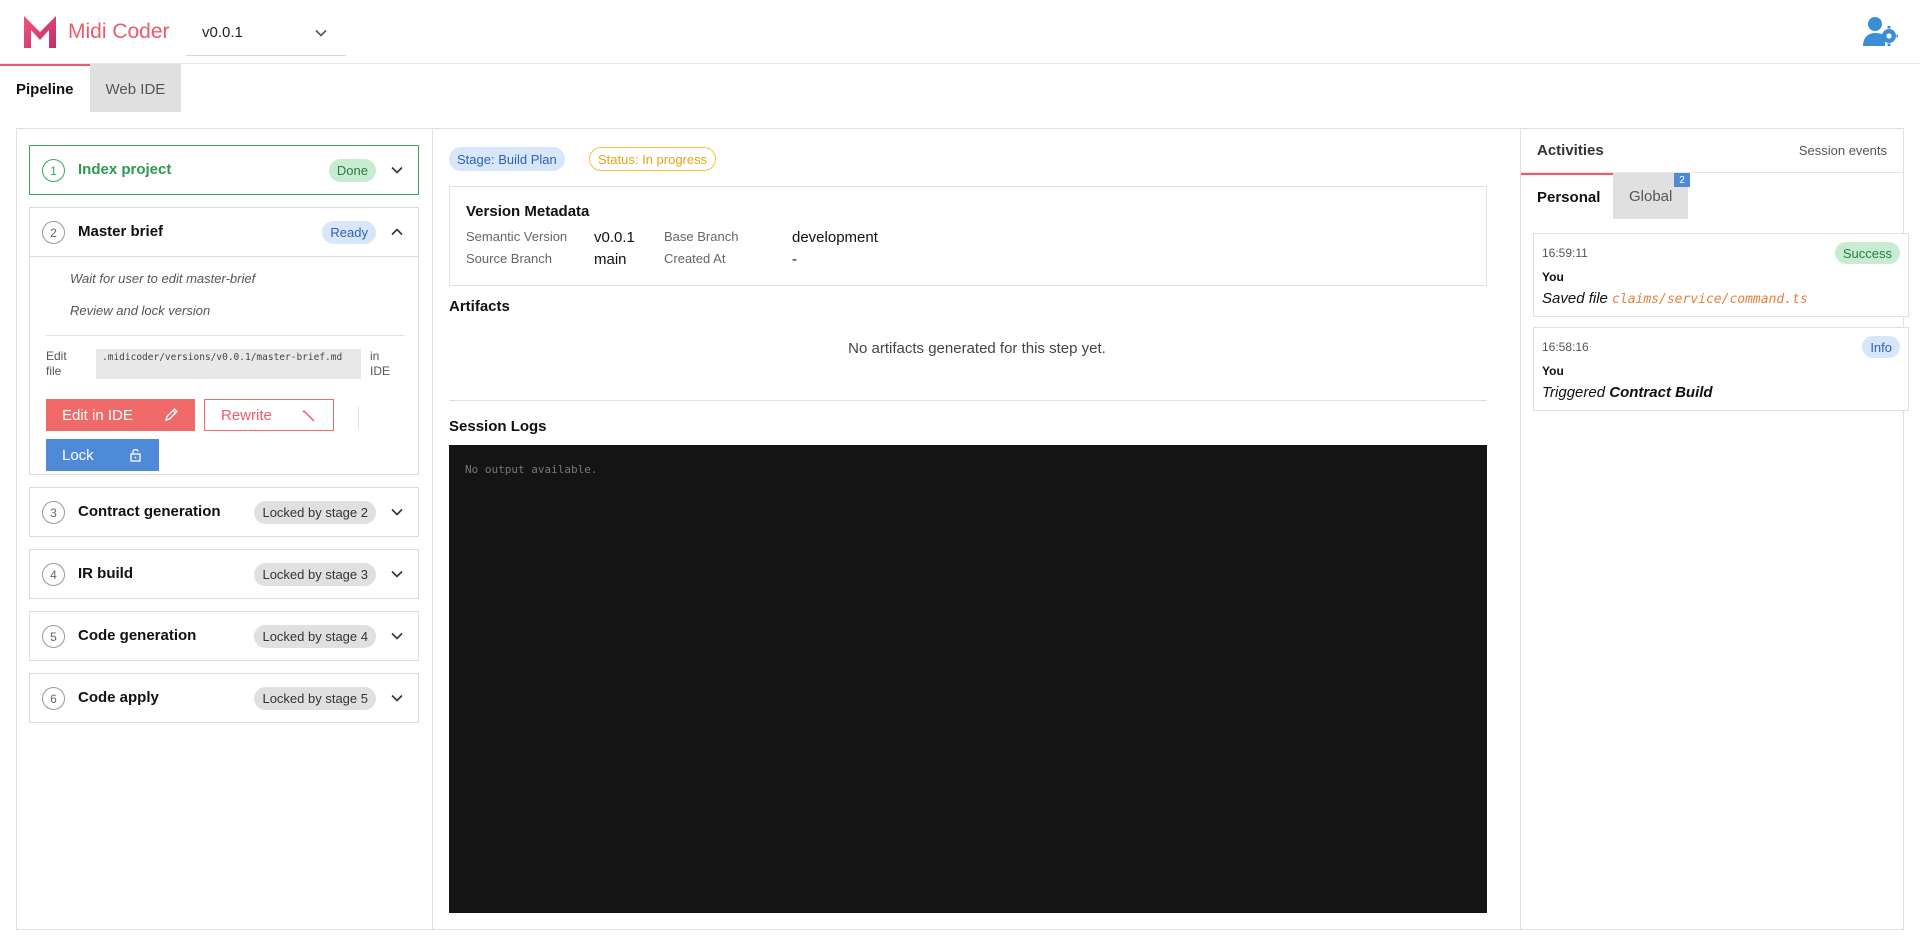 This screenshot has width=1920, height=945. Describe the element at coordinates (224, 512) in the screenshot. I see `stage-card-contract-generation: 3 Contract generation Locked by stage 2` at that location.